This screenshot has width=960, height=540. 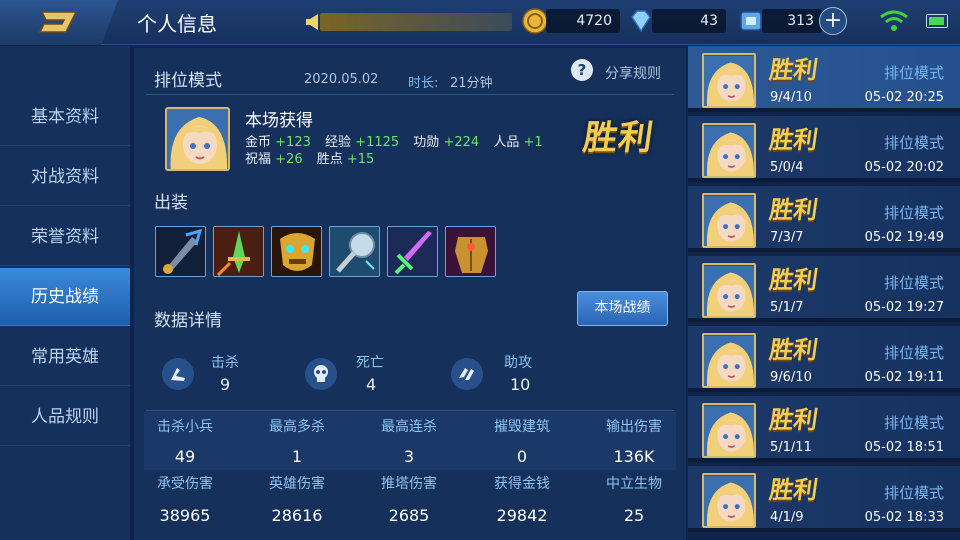 What do you see at coordinates (518, 363) in the screenshot?
I see `assists-label: 助攻` at bounding box center [518, 363].